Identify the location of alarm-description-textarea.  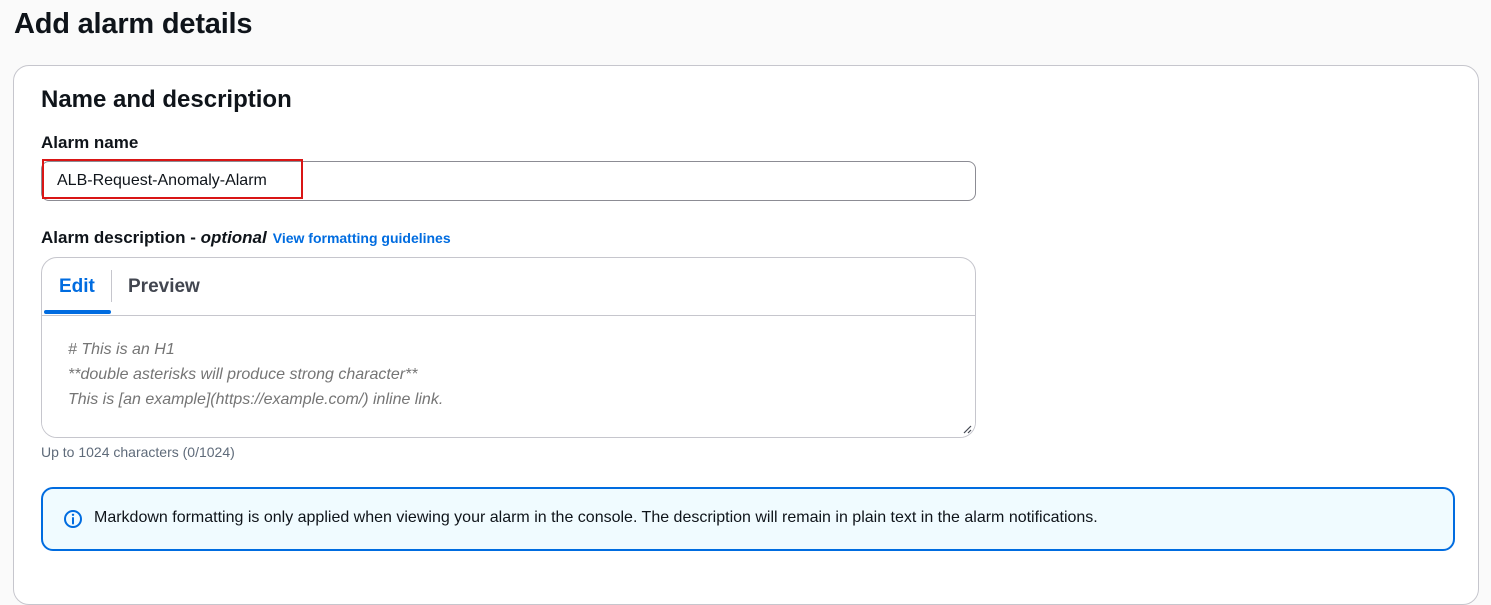
(508, 376).